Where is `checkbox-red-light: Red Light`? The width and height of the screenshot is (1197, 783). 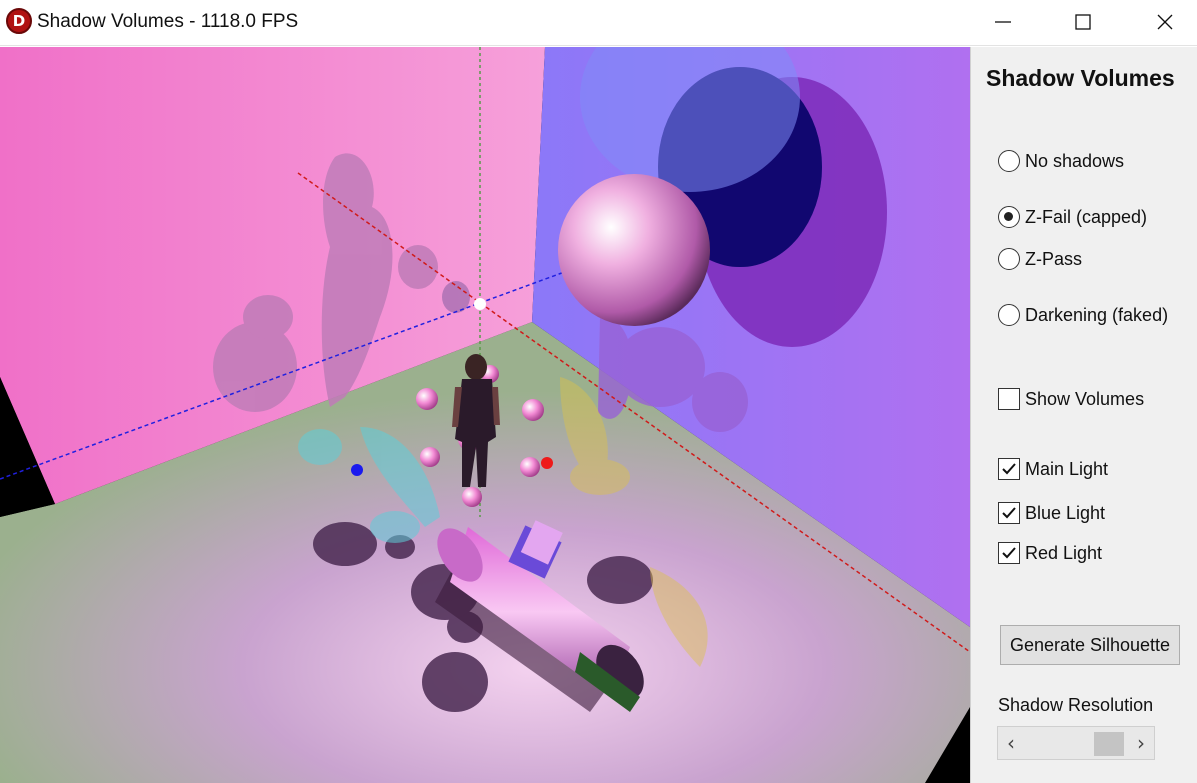 checkbox-red-light: Red Light is located at coordinates (1050, 553).